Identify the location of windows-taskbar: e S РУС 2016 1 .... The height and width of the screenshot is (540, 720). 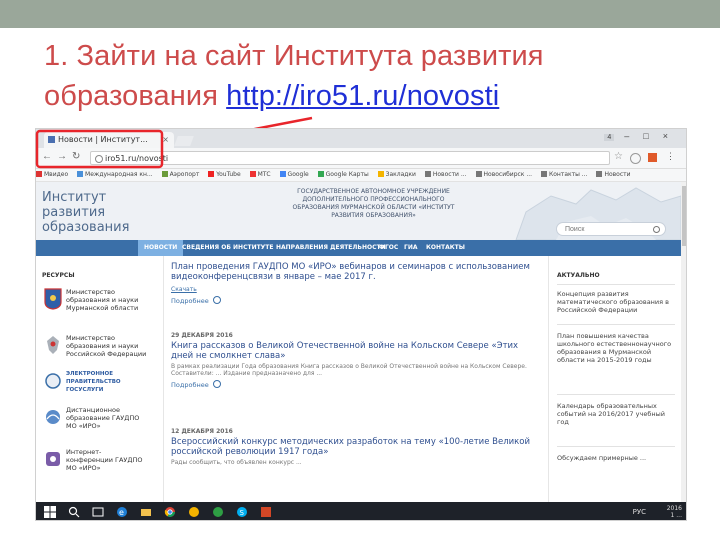
(361, 511).